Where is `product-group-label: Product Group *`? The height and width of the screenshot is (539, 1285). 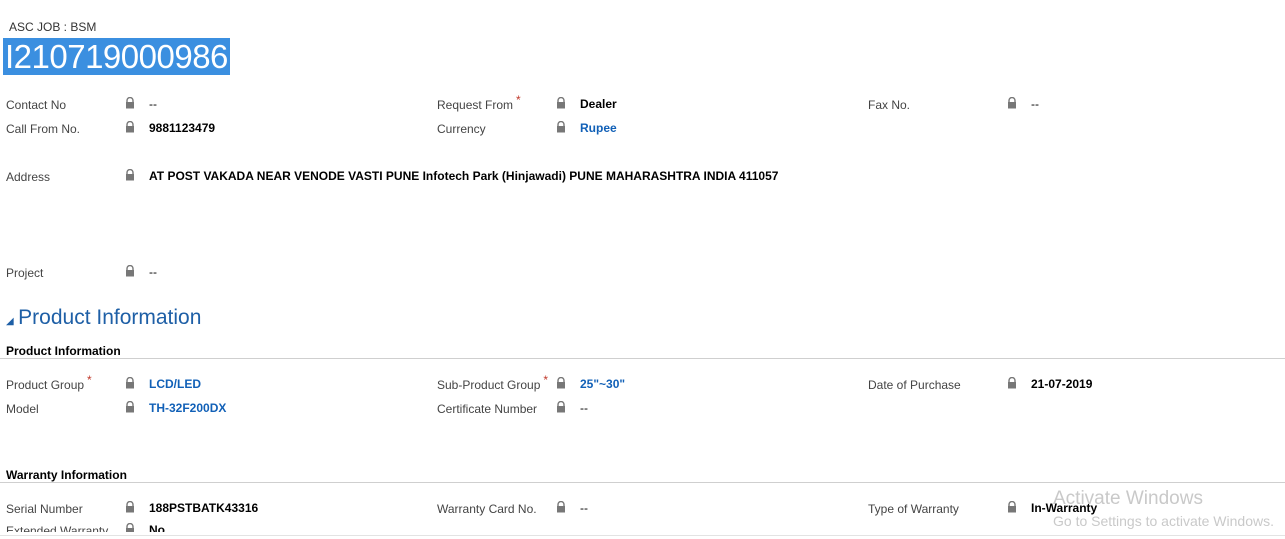 product-group-label: Product Group * is located at coordinates (49, 382).